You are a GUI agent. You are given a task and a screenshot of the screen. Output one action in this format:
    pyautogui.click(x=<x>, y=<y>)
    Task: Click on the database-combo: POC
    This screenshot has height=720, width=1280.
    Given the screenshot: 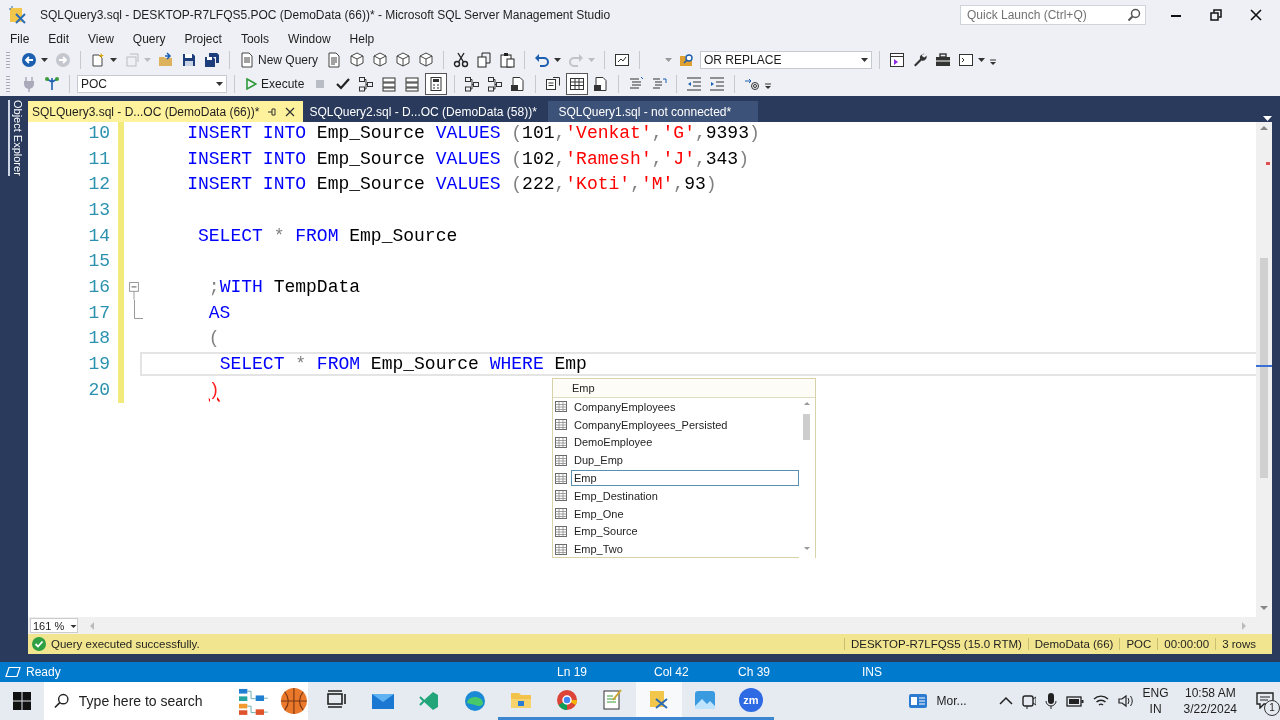 What is the action you would take?
    pyautogui.click(x=152, y=84)
    